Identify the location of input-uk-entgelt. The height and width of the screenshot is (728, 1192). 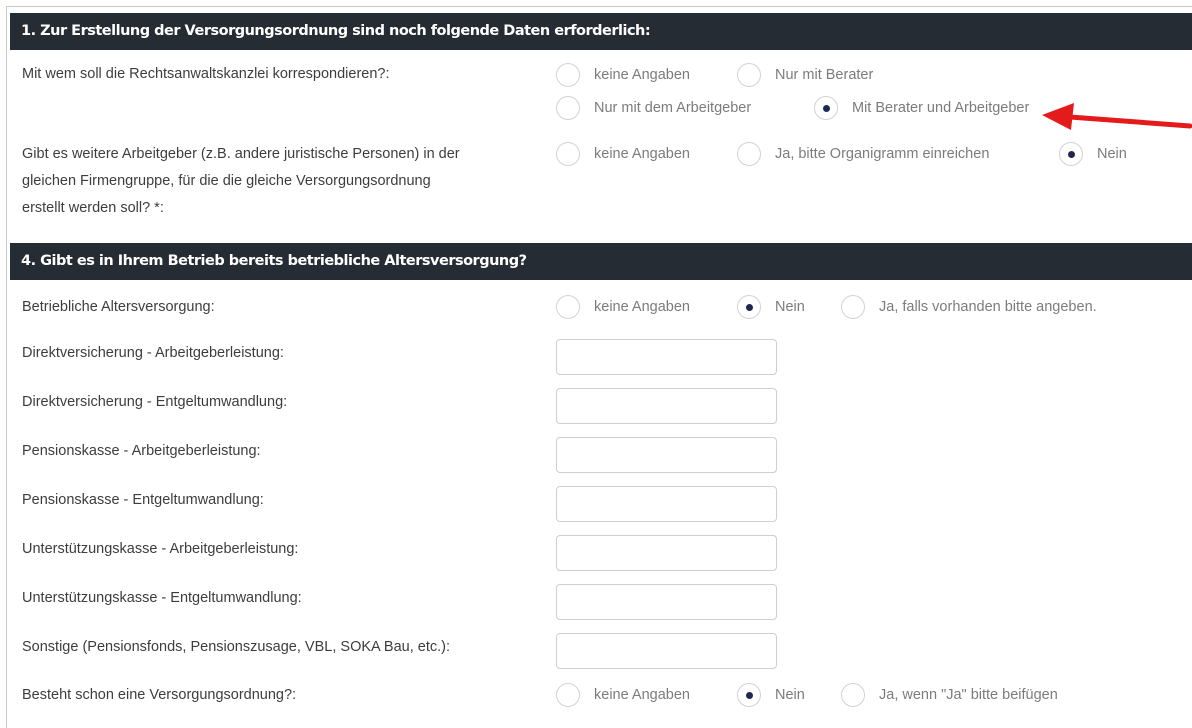
(666, 602).